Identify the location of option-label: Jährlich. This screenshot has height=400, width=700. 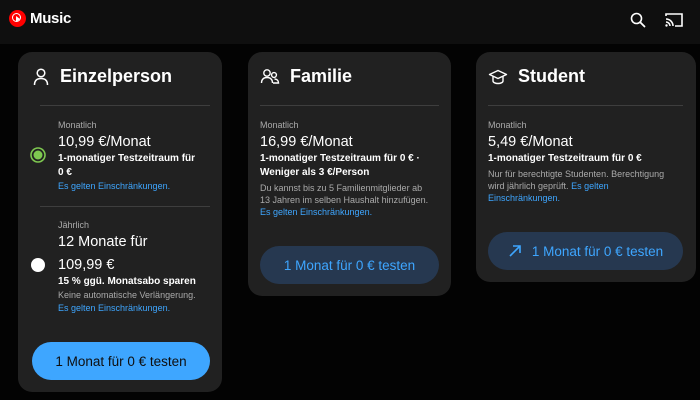
(74, 225).